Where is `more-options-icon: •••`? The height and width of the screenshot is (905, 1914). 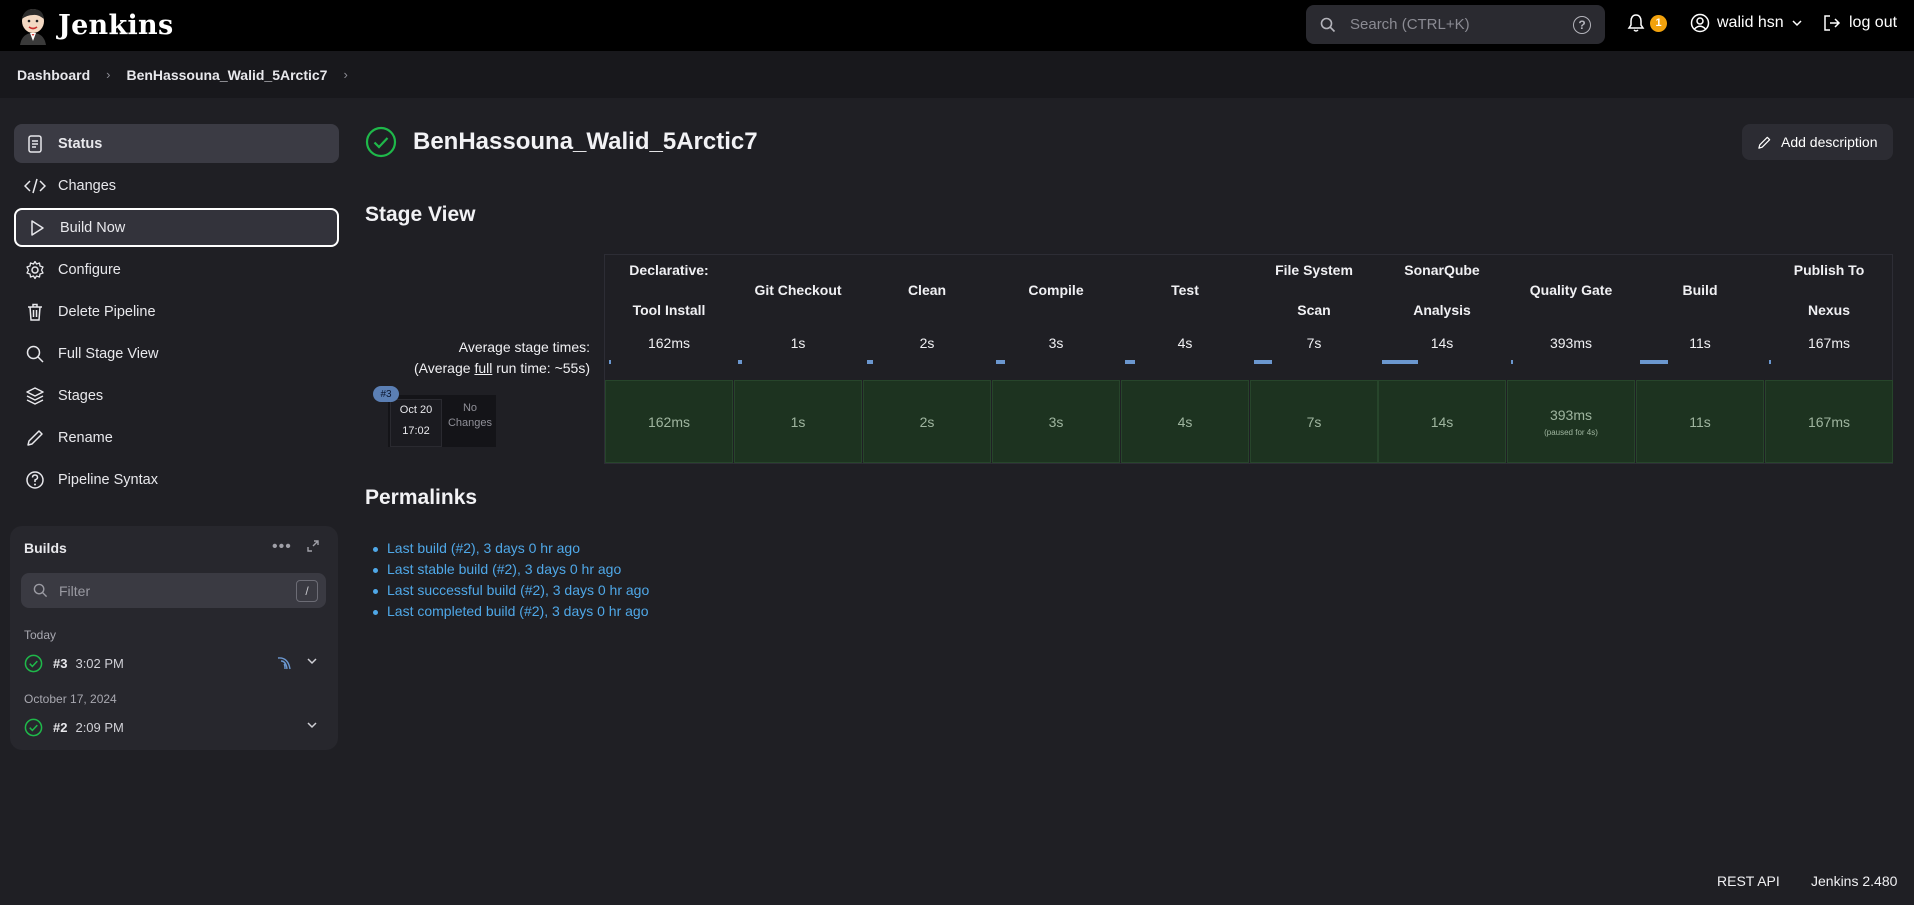
more-options-icon: ••• is located at coordinates (282, 547).